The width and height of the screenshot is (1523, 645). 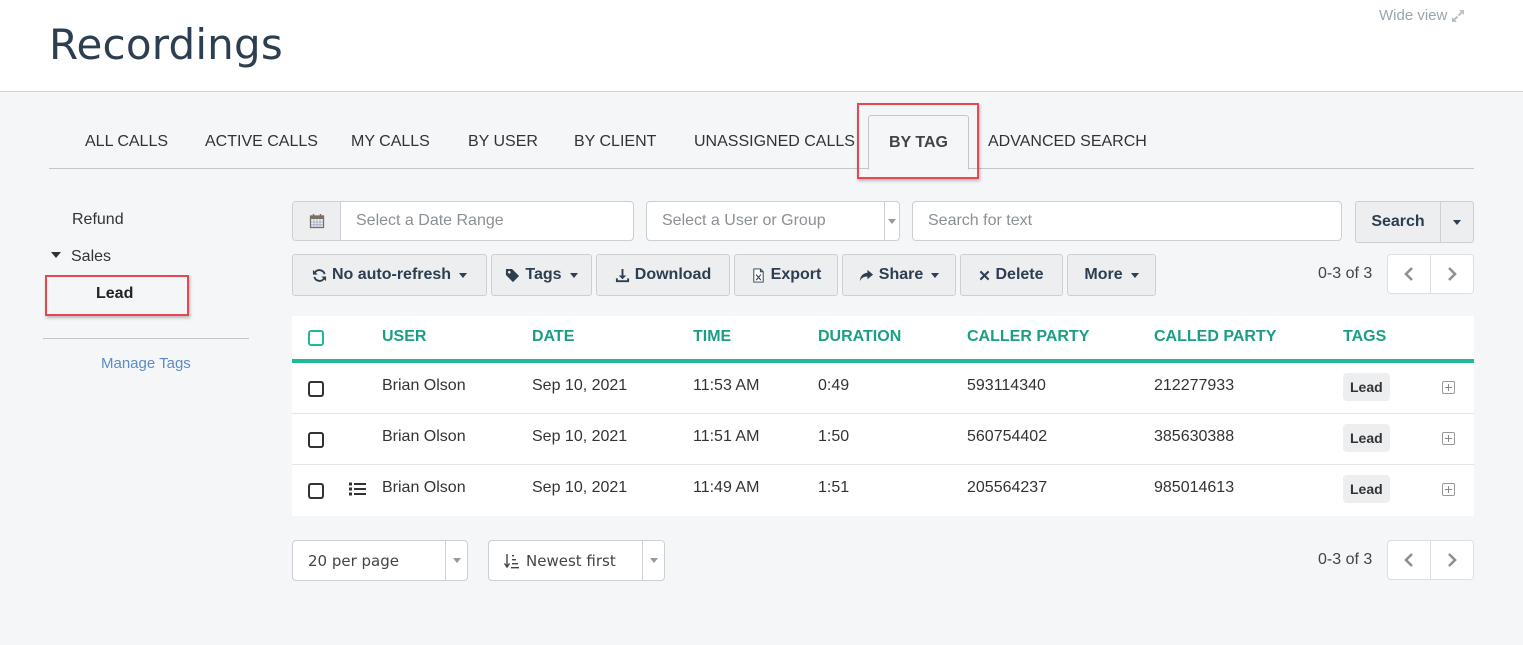 I want to click on tag-sales: Sales, so click(x=81, y=257).